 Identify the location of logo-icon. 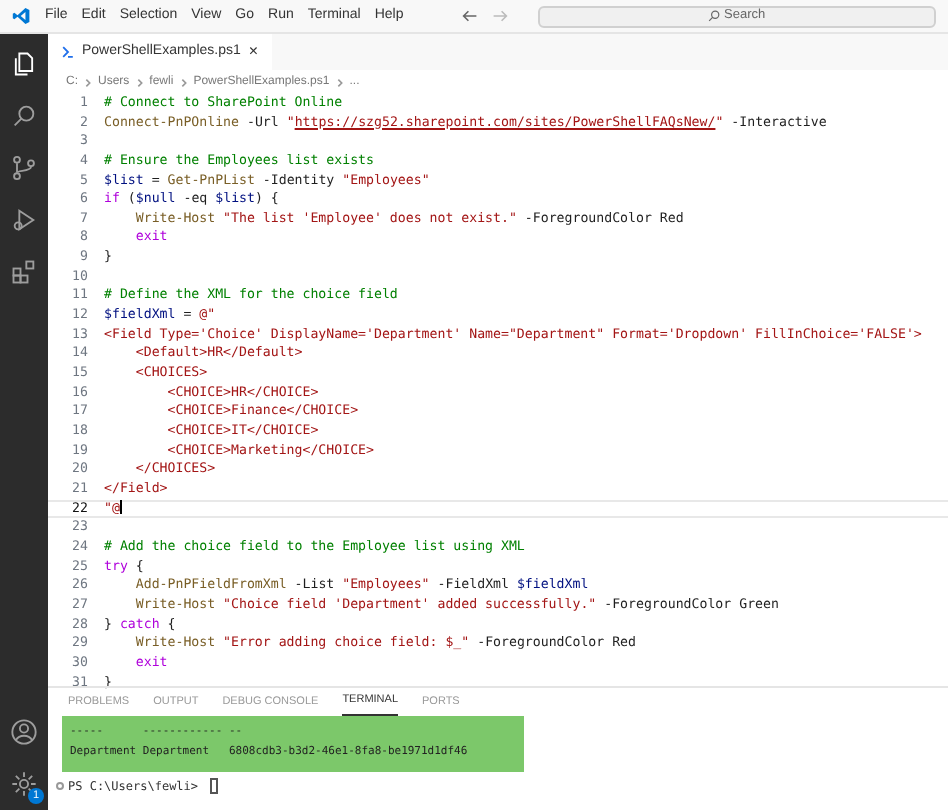
(21, 16).